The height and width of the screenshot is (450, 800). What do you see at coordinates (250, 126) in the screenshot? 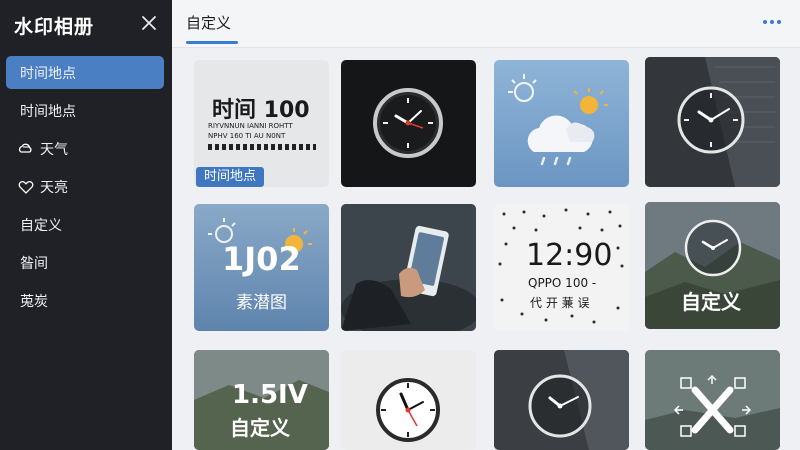
I see `tile-small-text: RIYVNNUN IANNI ROHTT` at bounding box center [250, 126].